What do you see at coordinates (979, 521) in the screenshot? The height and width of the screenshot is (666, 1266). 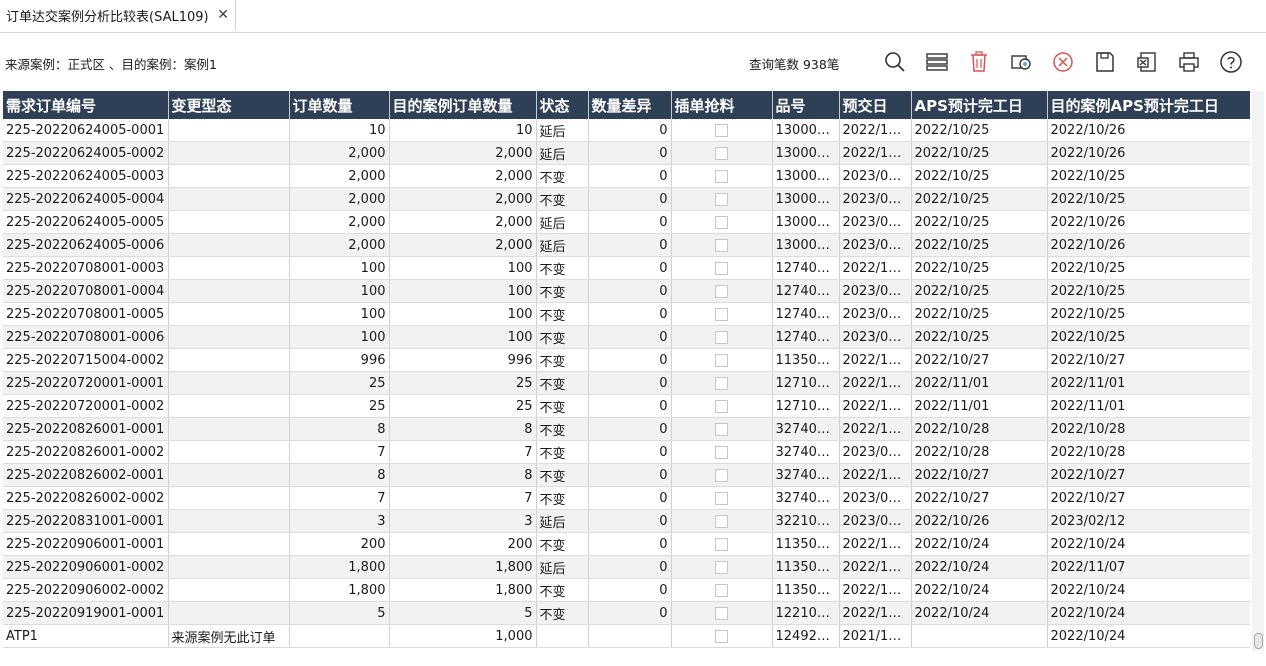 I see `cell-aps: 2022/10/26` at bounding box center [979, 521].